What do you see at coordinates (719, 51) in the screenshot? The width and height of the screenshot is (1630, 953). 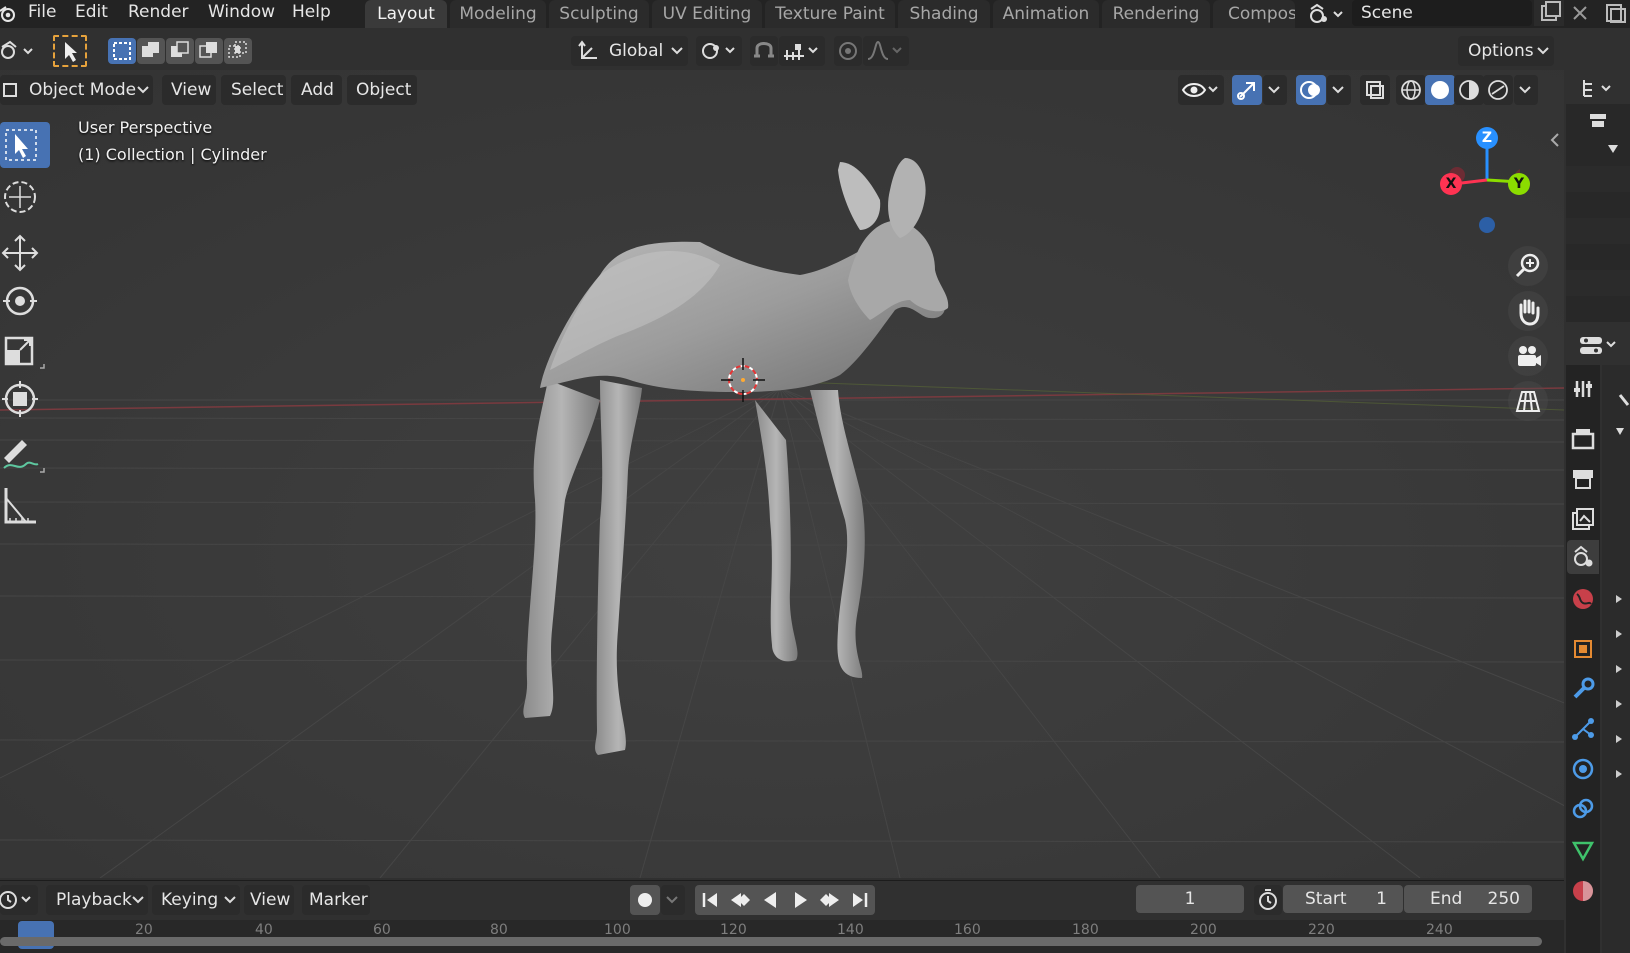 I see `pivot-point-dropdown` at bounding box center [719, 51].